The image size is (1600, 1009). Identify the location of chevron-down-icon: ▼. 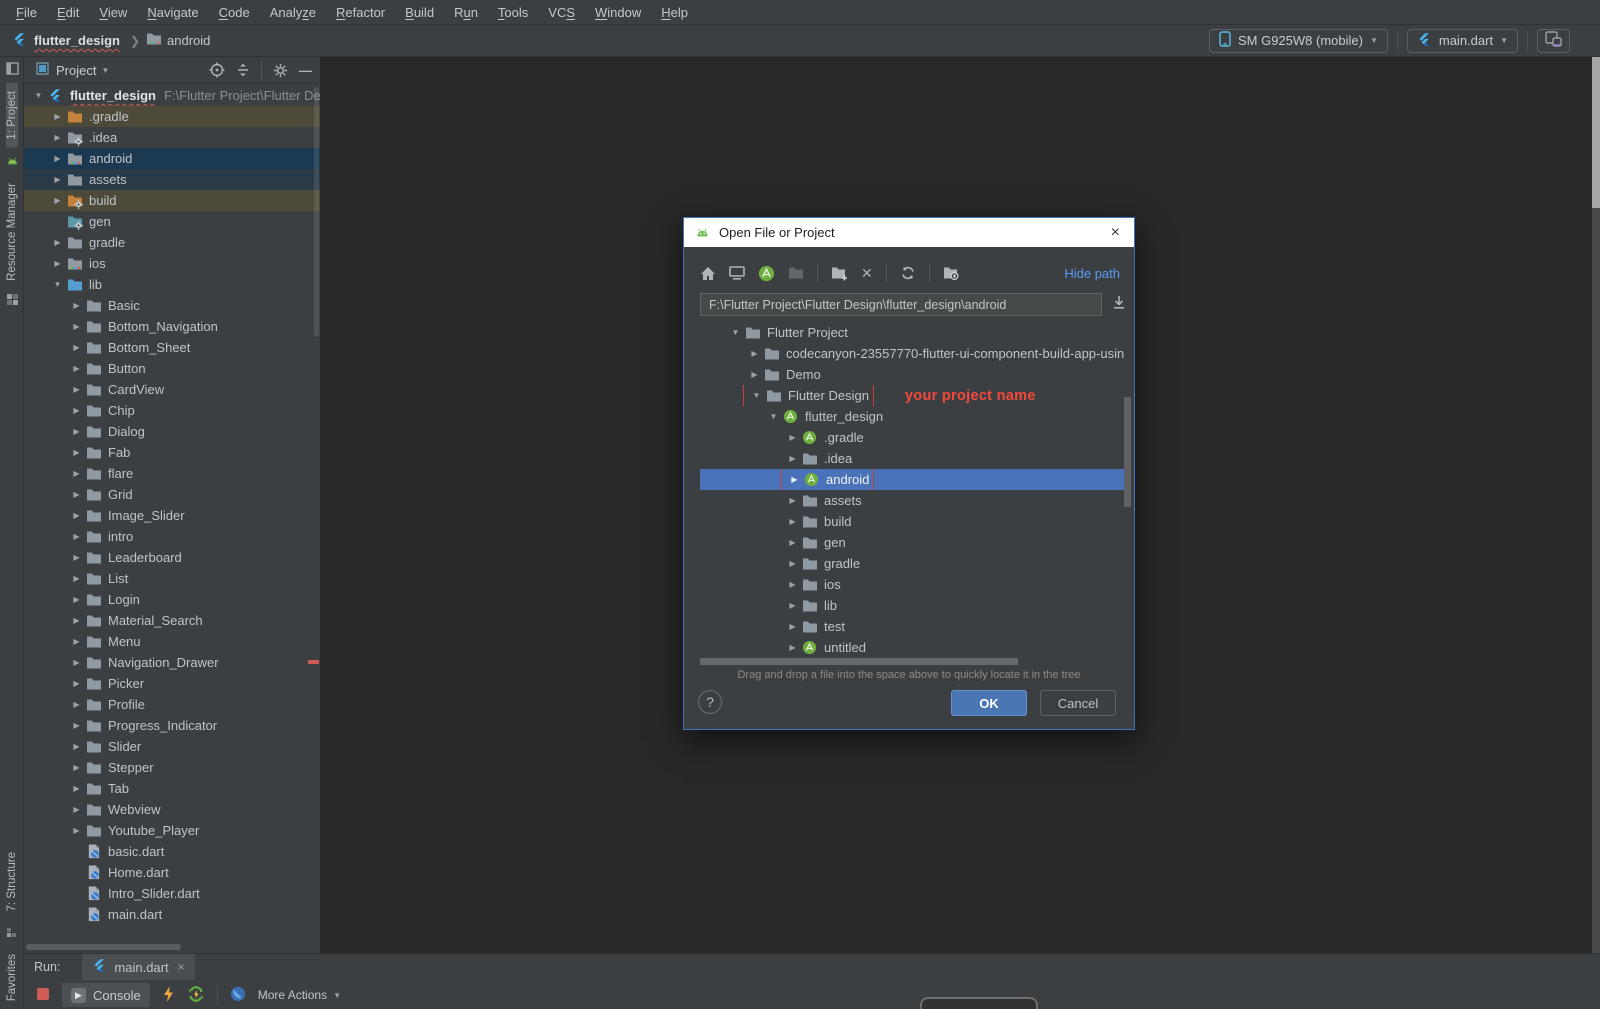
(105, 70).